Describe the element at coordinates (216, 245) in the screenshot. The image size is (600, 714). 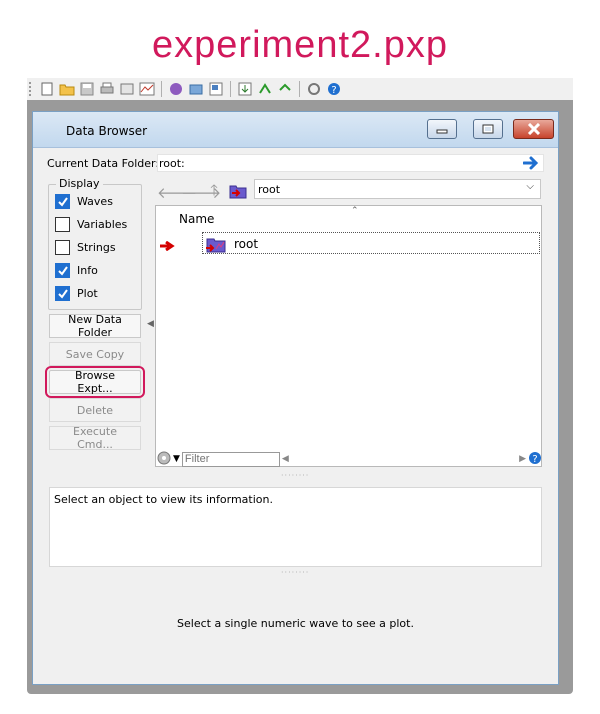
I see `folder-icon` at that location.